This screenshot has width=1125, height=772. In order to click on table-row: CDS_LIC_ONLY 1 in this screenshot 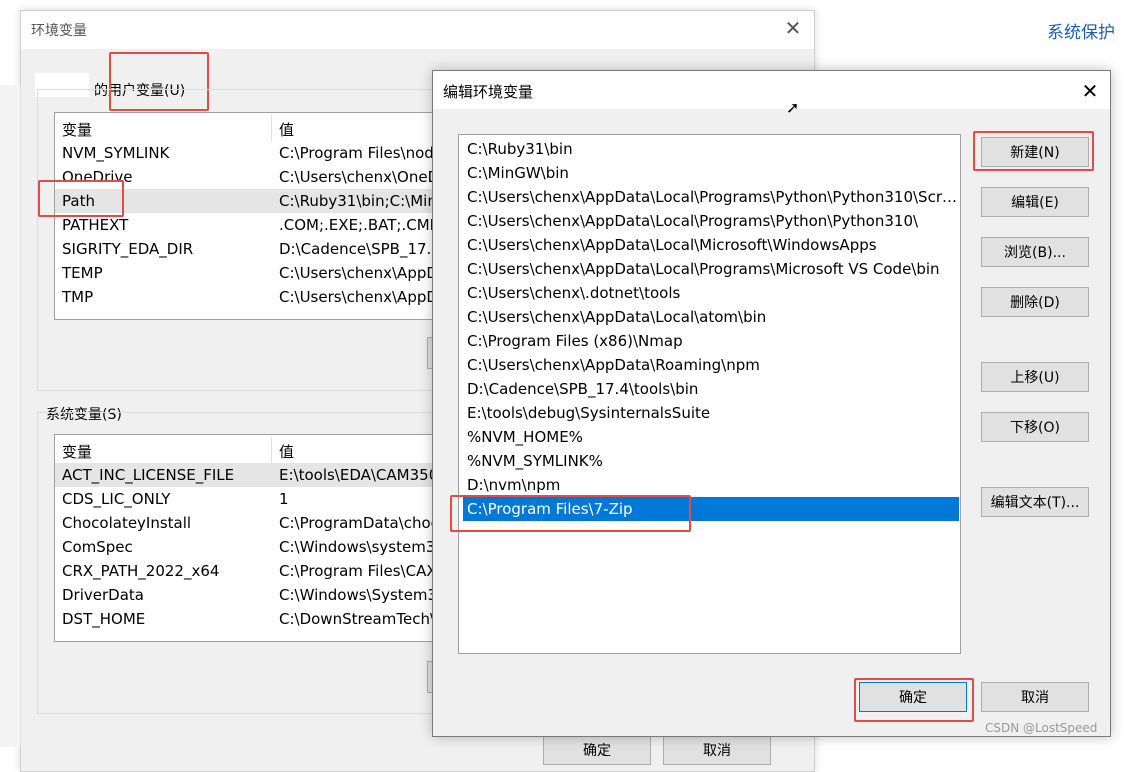, I will do `click(254, 499)`.